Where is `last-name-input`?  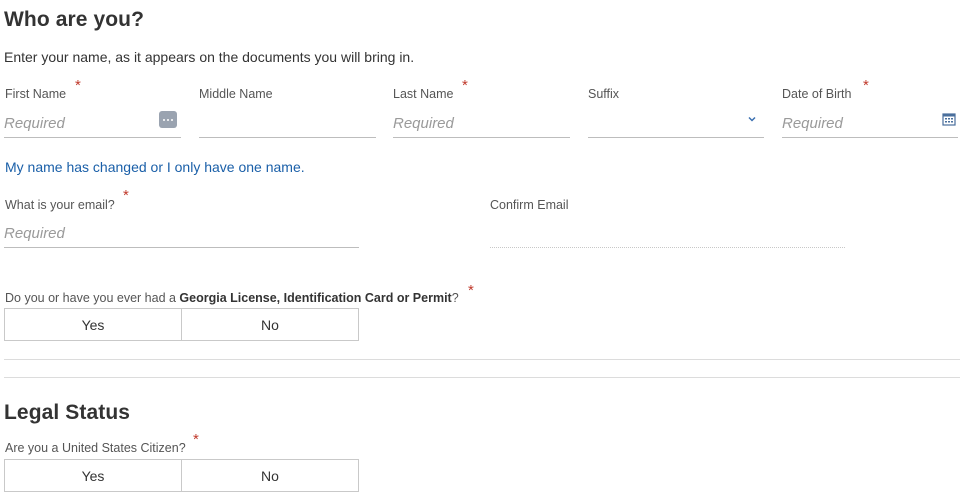
last-name-input is located at coordinates (481, 123).